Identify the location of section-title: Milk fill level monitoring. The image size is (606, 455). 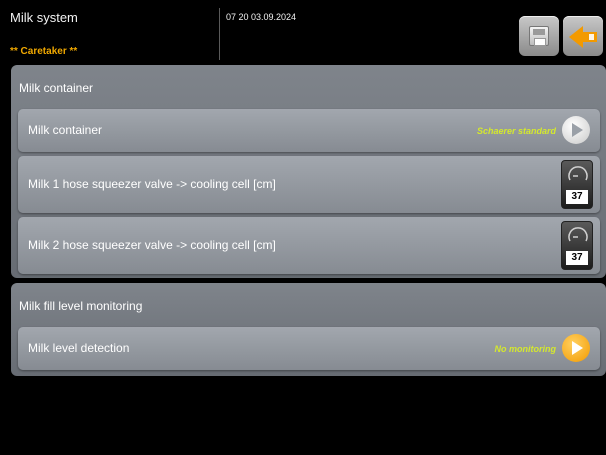
(81, 306).